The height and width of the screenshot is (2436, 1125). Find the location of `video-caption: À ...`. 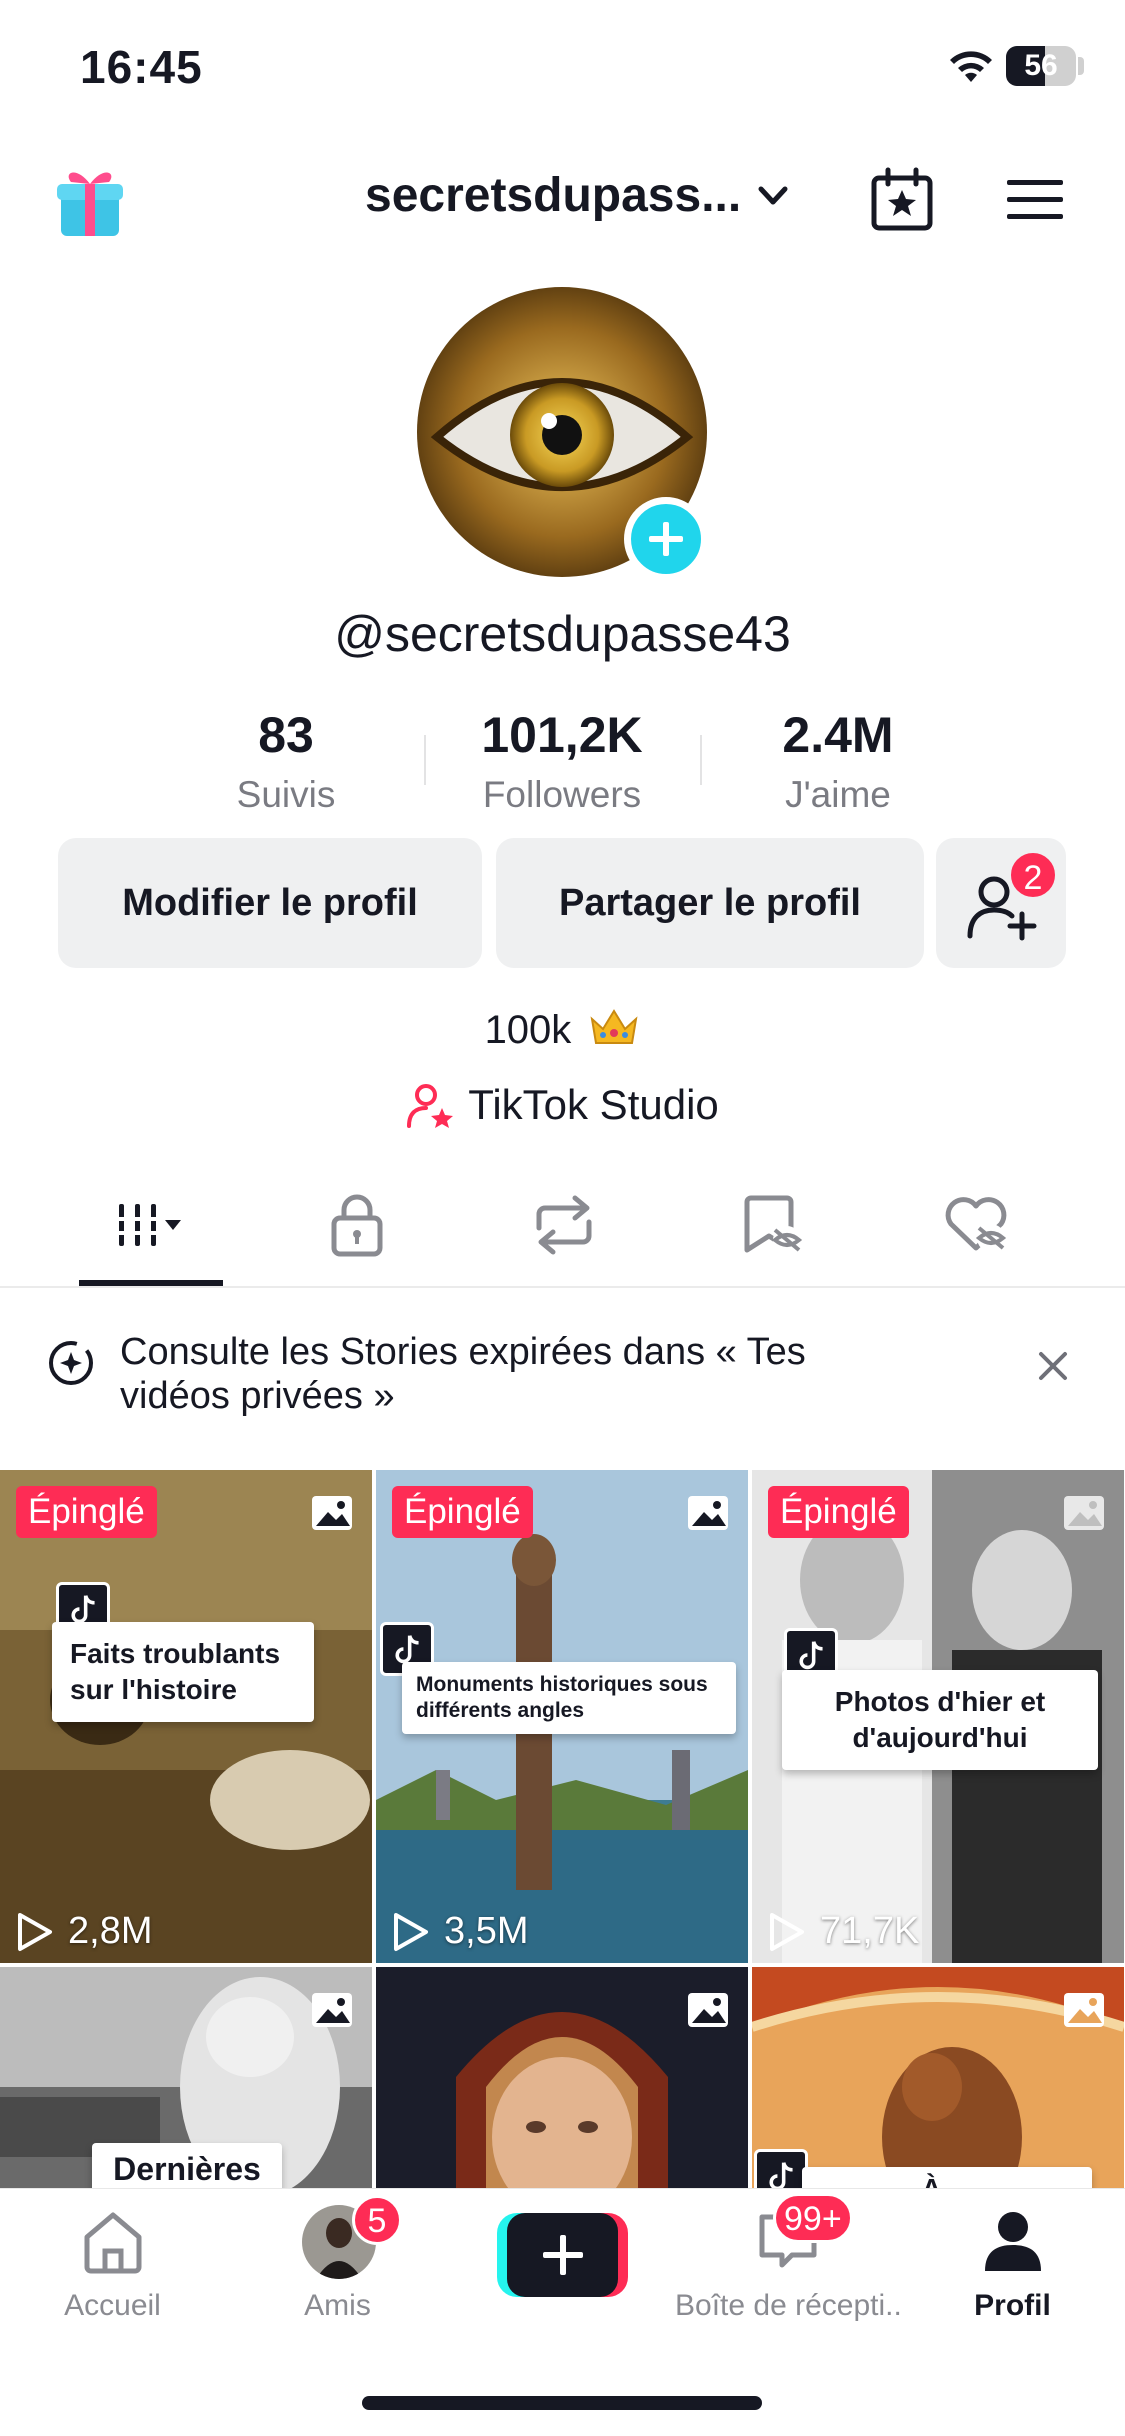

video-caption: À ... is located at coordinates (947, 2178).